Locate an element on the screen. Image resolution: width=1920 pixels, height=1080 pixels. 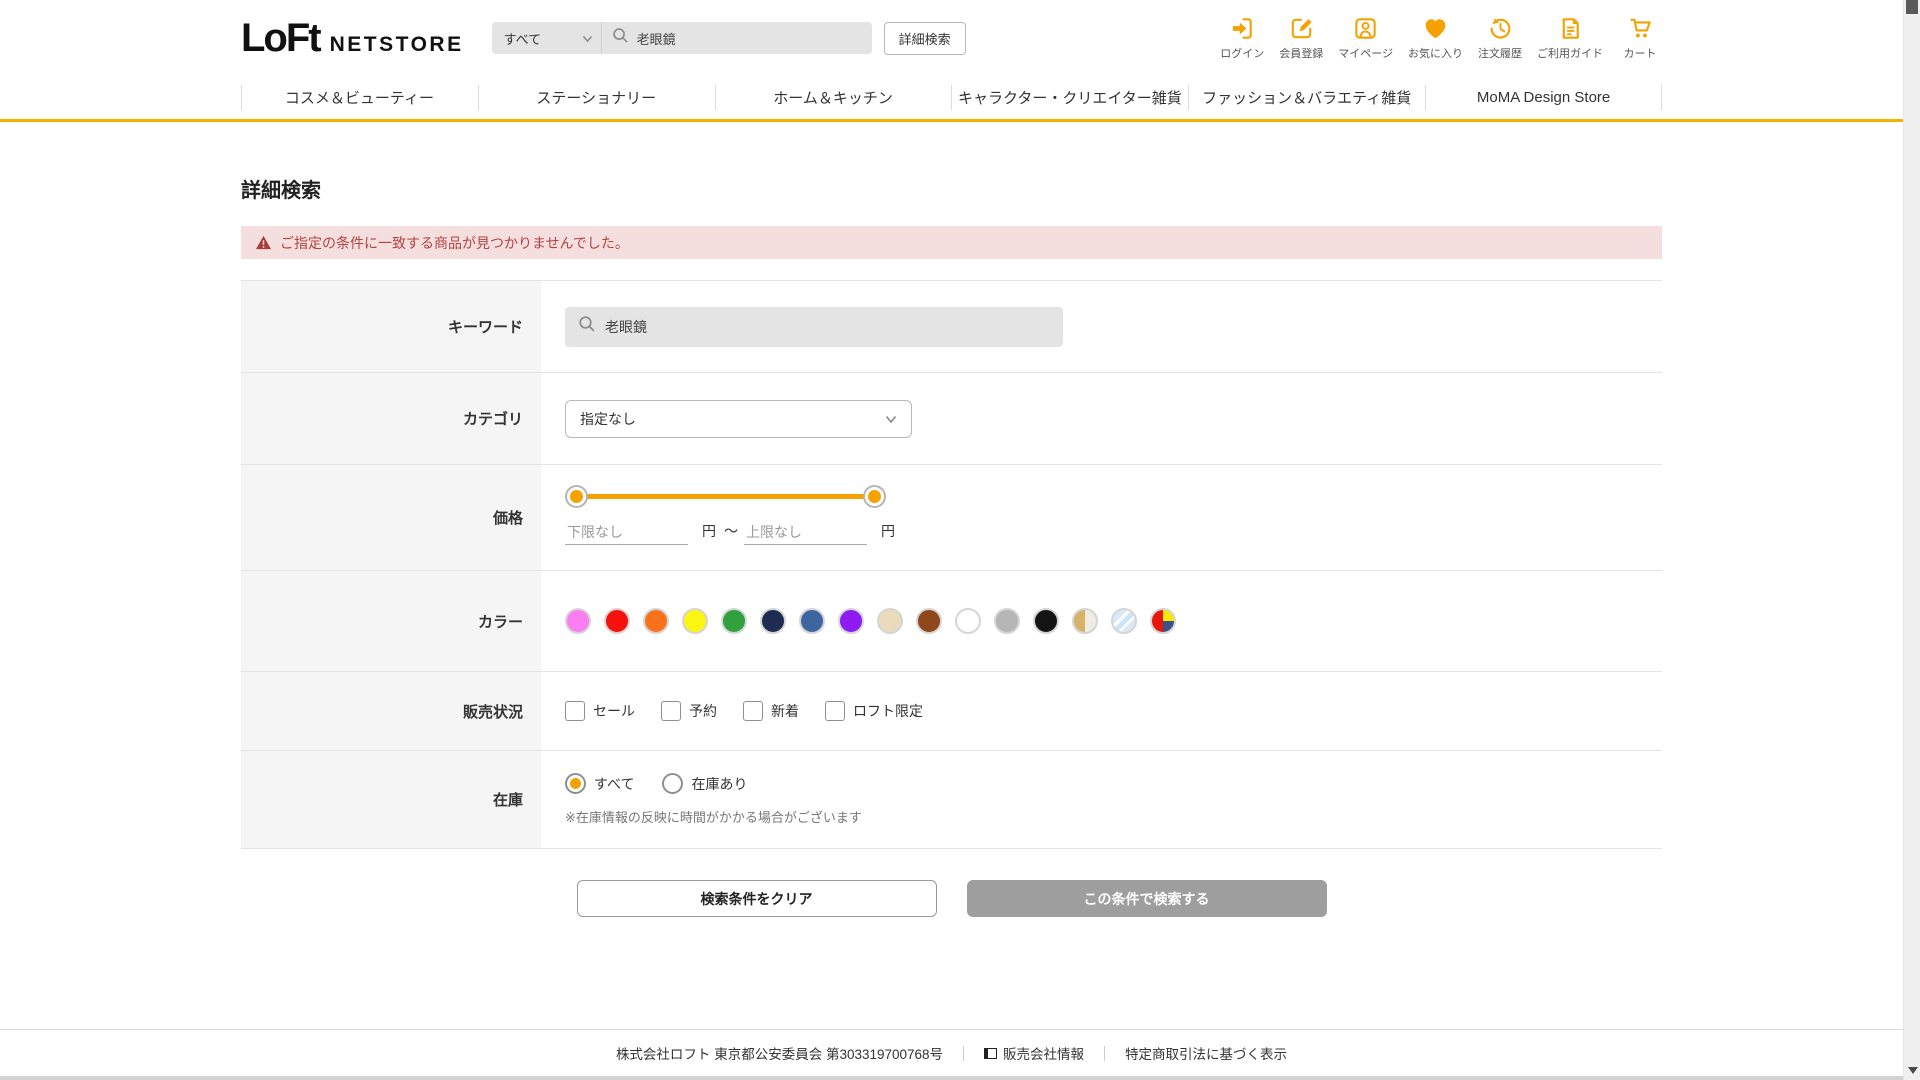
user-nav-label: マイページ is located at coordinates (1365, 54).